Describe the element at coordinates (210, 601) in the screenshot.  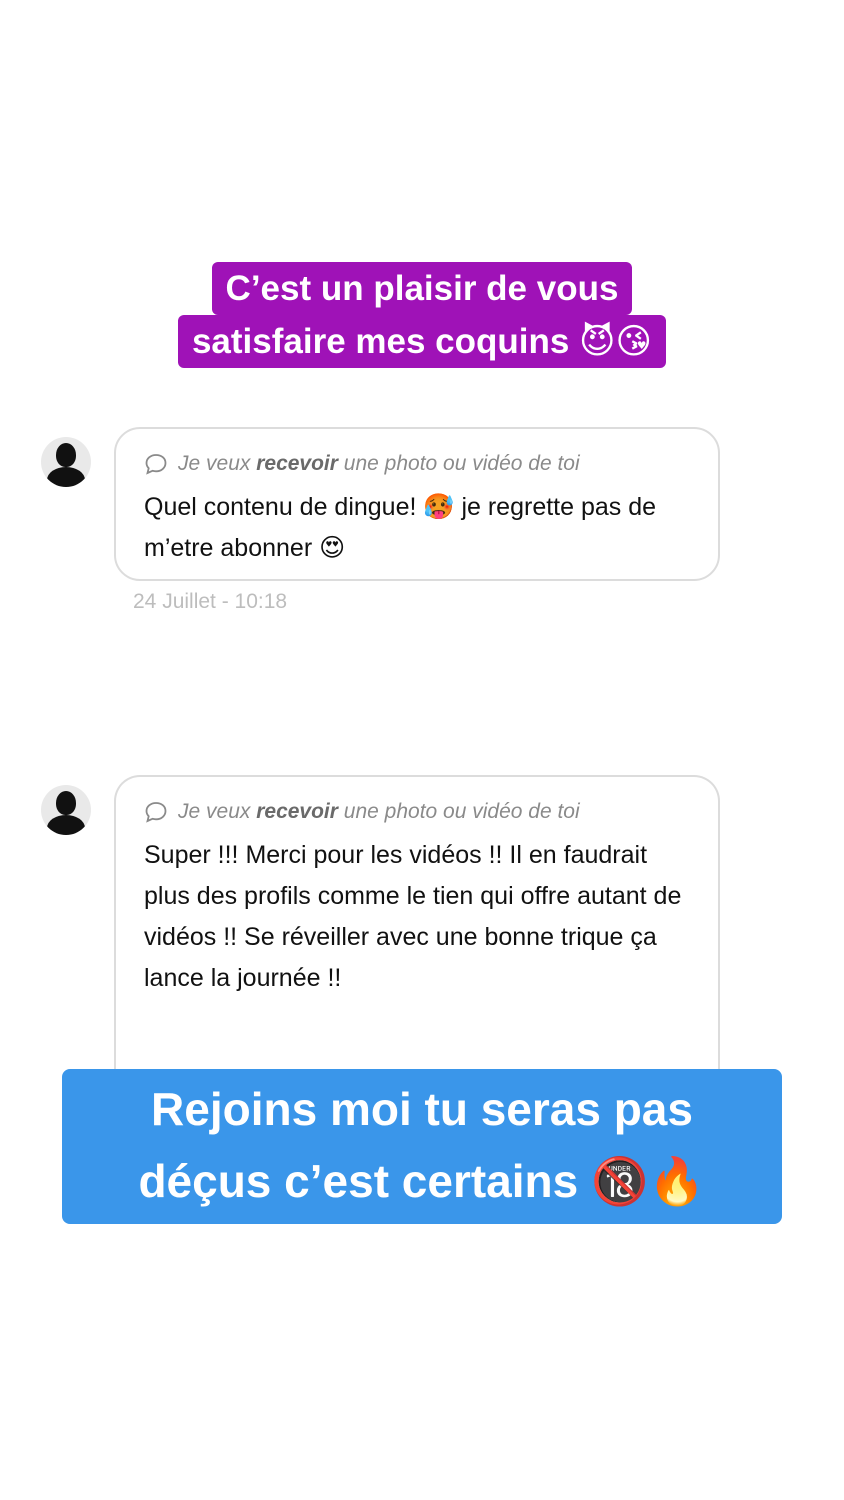
I see `message-timestamp: 24 Juillet - 10:18` at that location.